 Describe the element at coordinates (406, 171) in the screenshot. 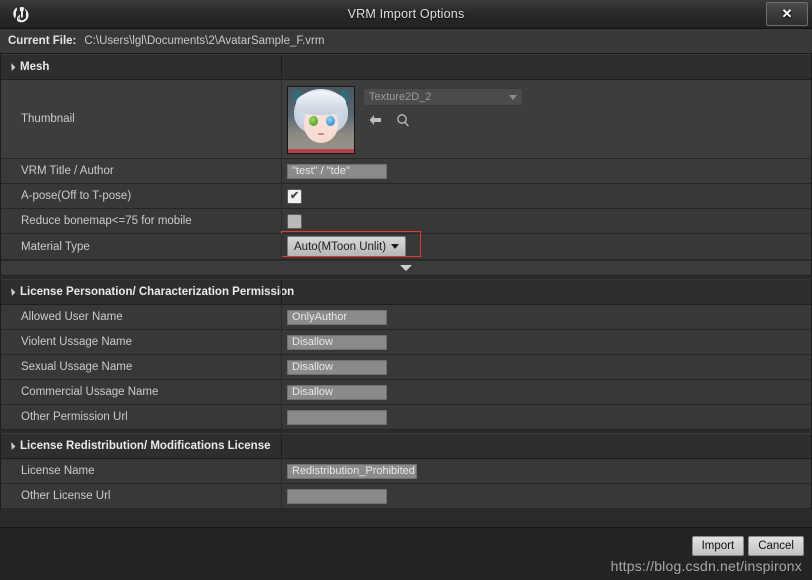

I see `row-vrm-title-author: VRM Title / Author "test" / "tde"` at that location.